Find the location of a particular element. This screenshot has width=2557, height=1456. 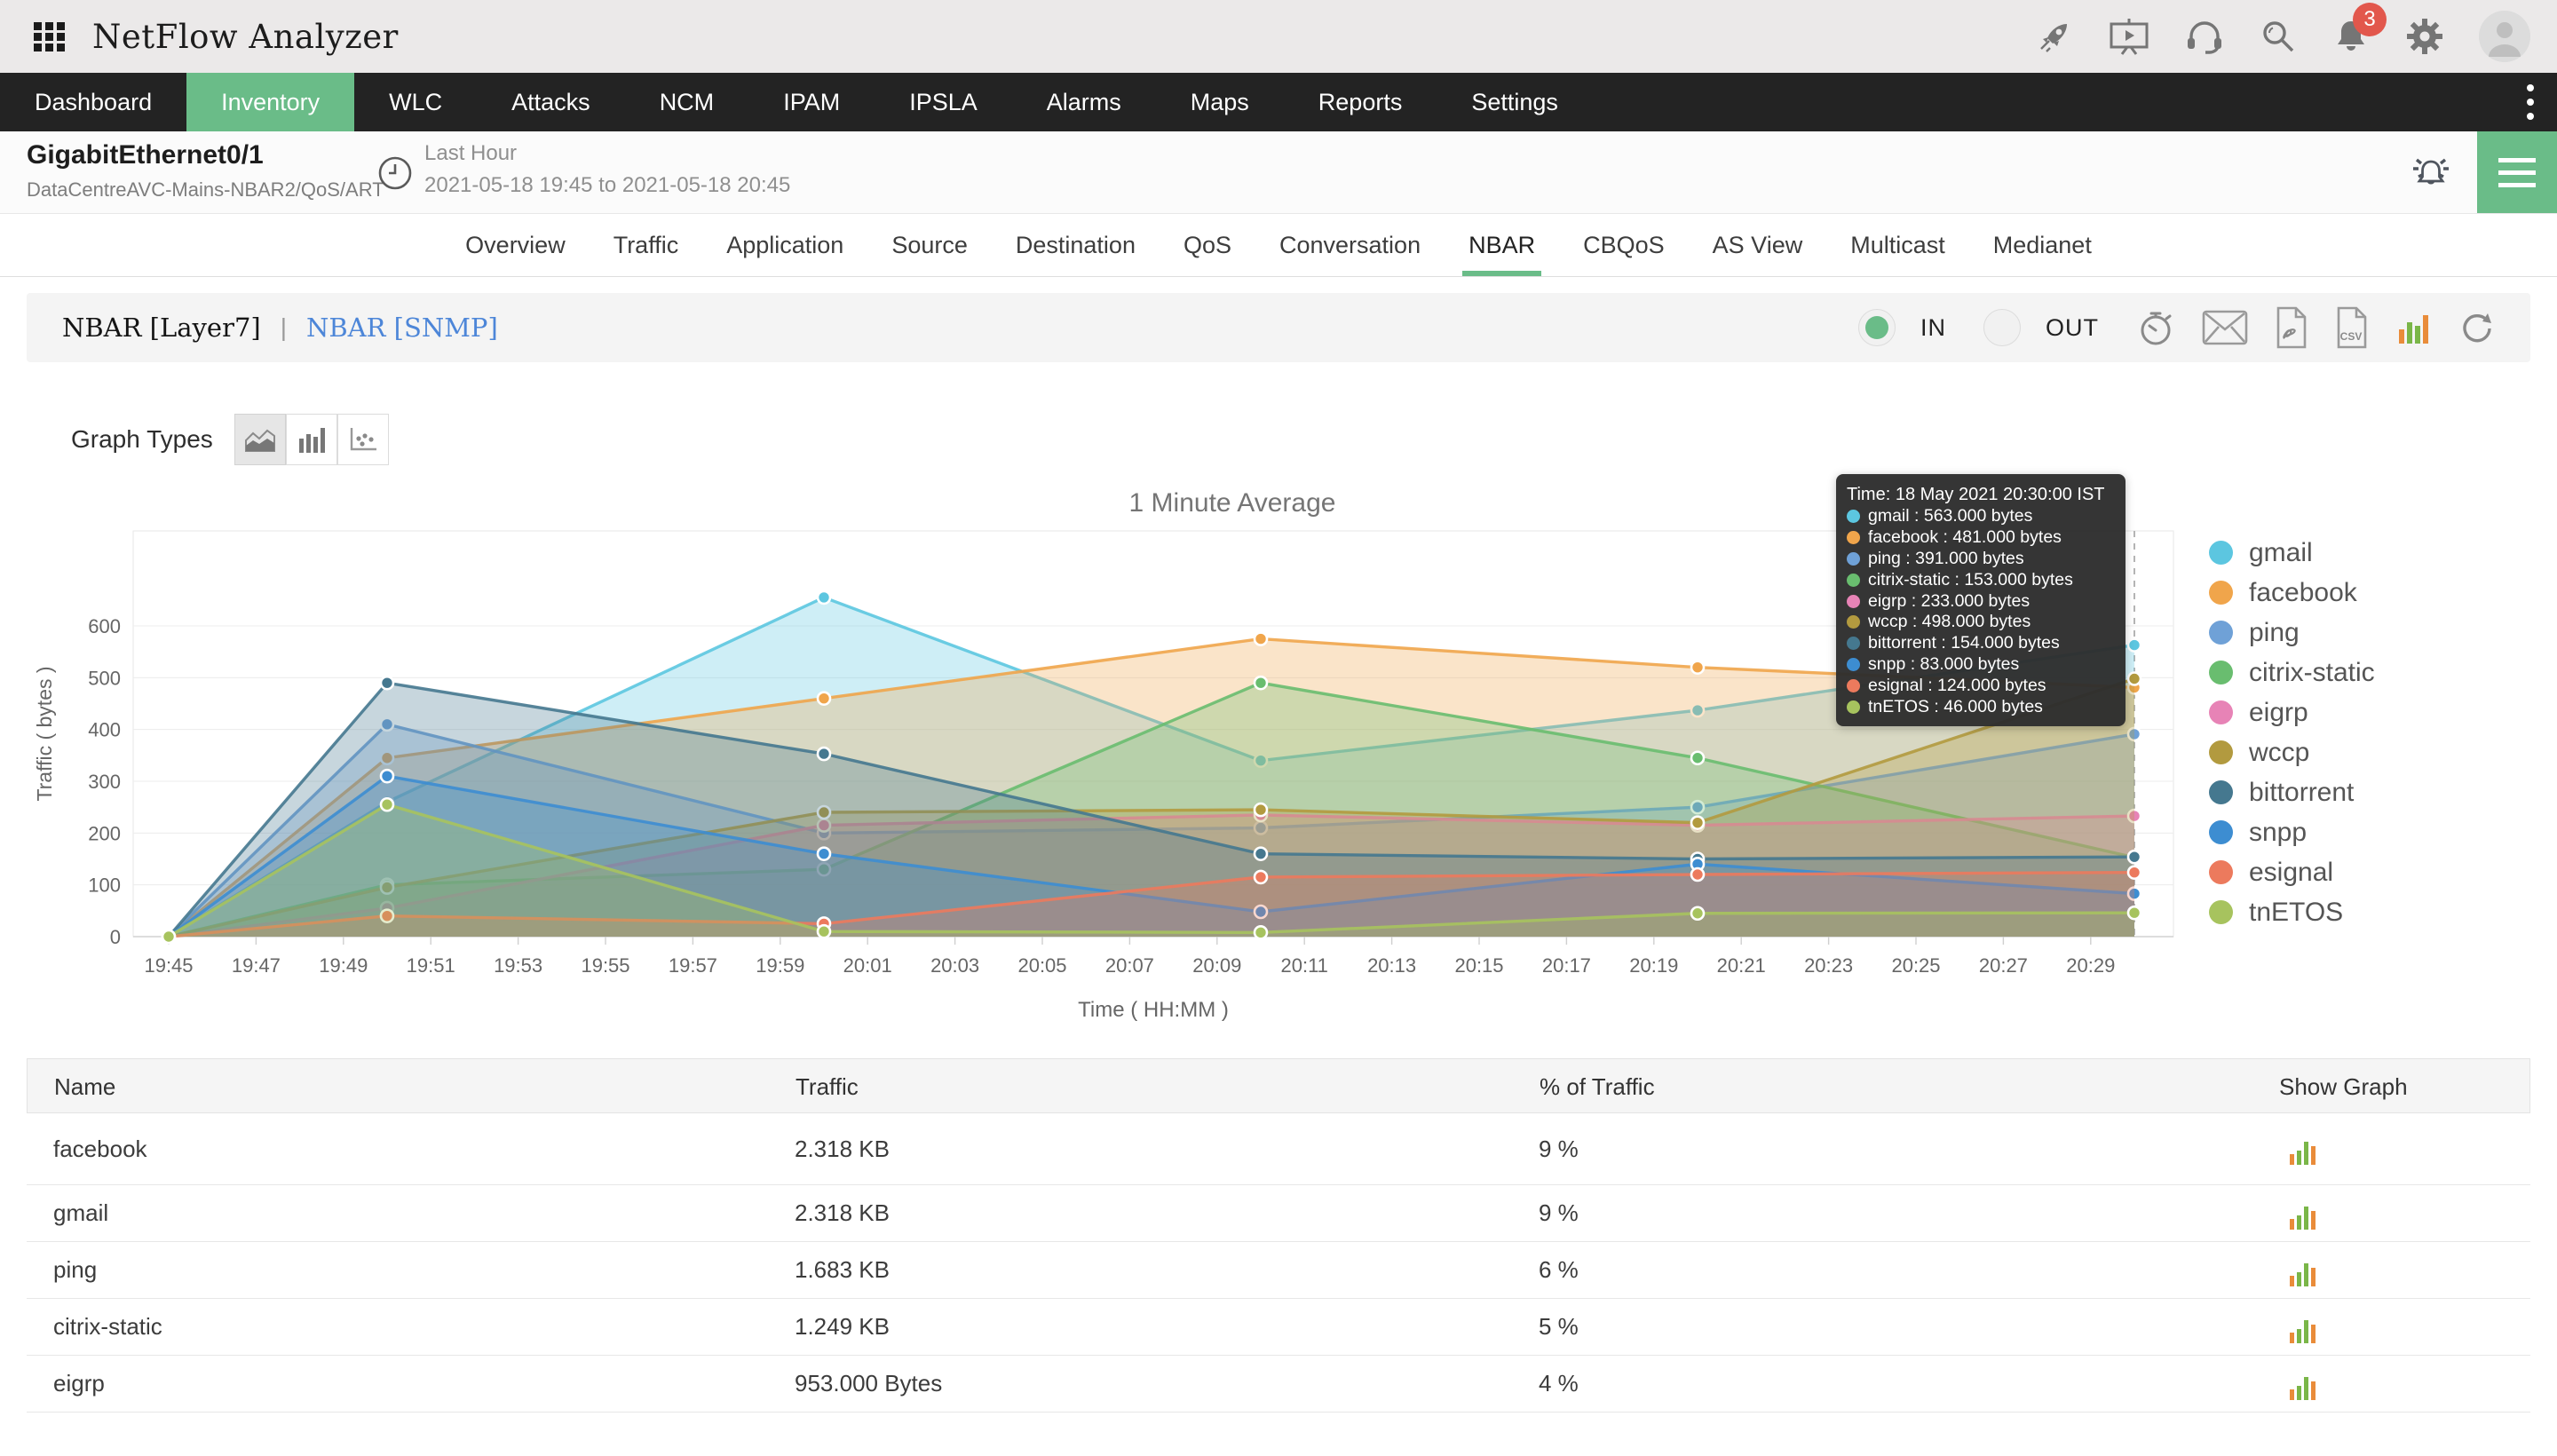

legend-item-ping: ping is located at coordinates (2292, 633).